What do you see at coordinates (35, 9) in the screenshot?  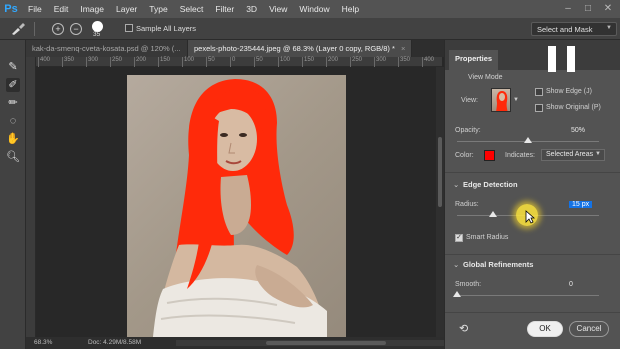 I see `menu-file: File` at bounding box center [35, 9].